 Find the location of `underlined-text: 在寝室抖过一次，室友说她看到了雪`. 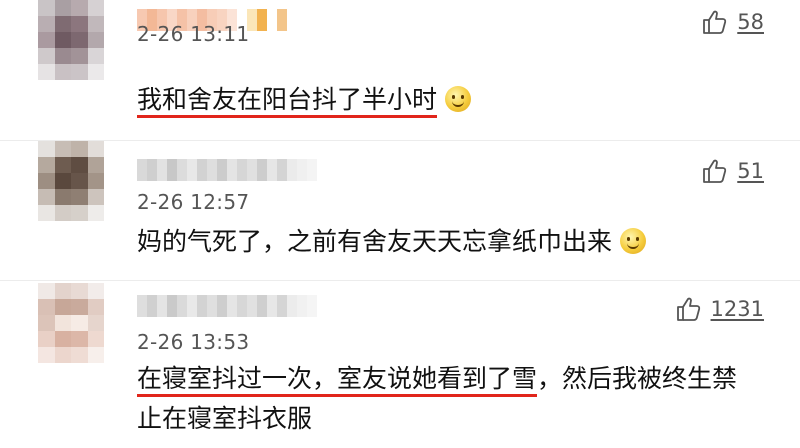

underlined-text: 在寝室抖过一次，室友说她看到了雪 is located at coordinates (337, 380).